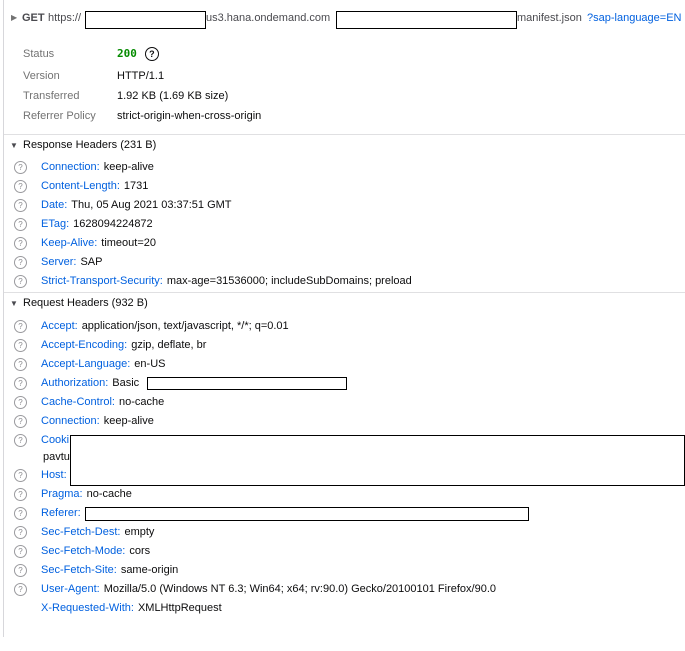  What do you see at coordinates (98, 243) in the screenshot?
I see `header-item: Keep-Alive: timeout=20` at bounding box center [98, 243].